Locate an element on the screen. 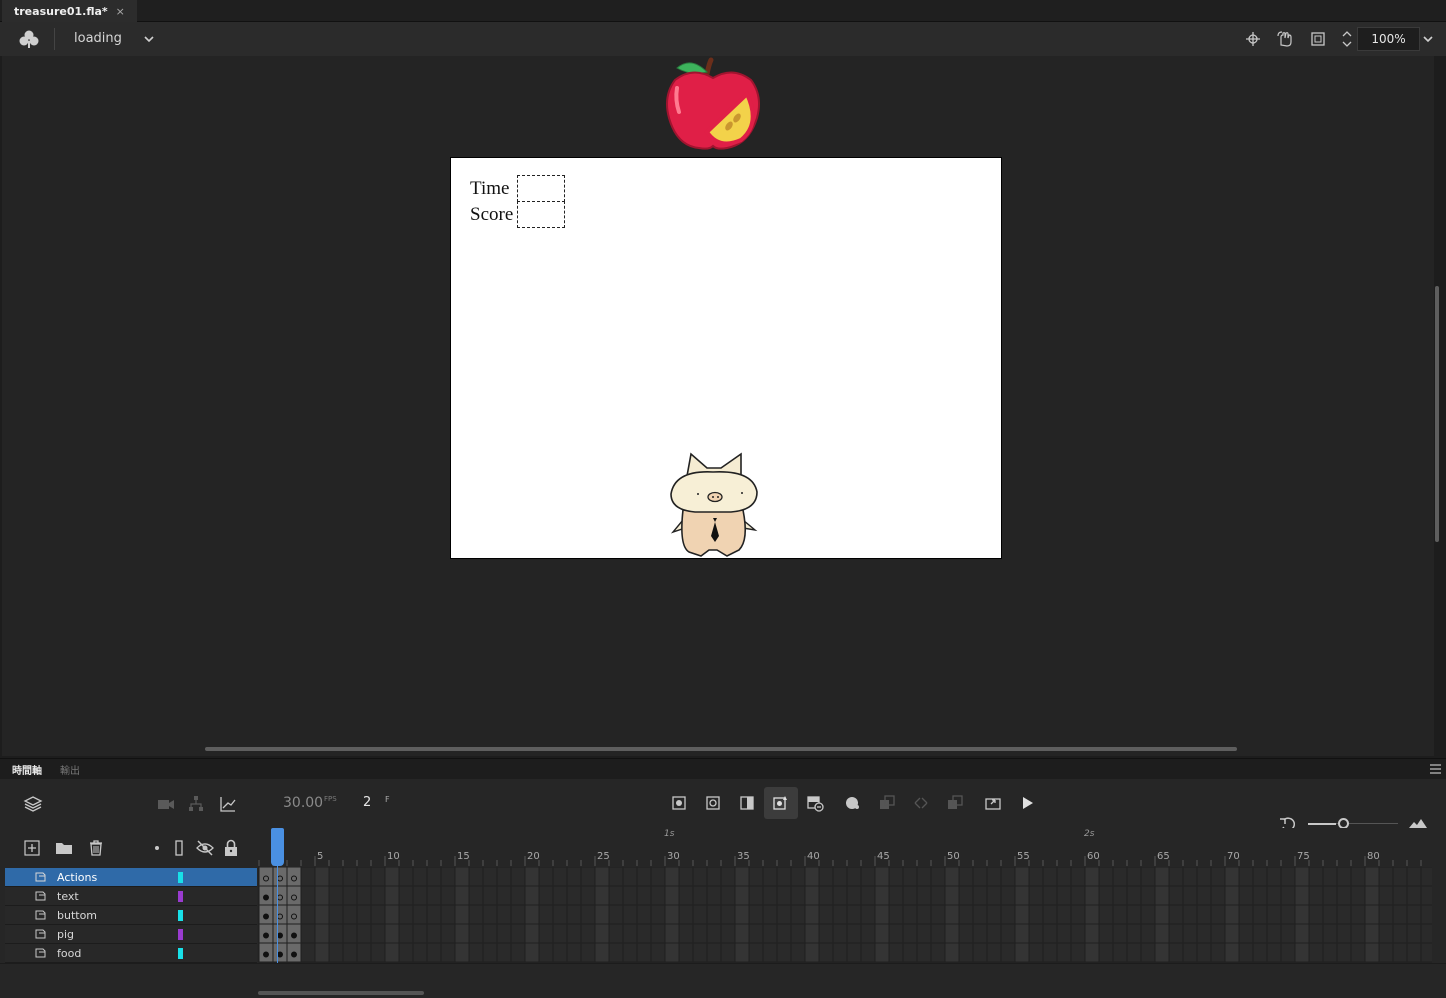 This screenshot has width=1446, height=998. layer-name: food is located at coordinates (69, 953).